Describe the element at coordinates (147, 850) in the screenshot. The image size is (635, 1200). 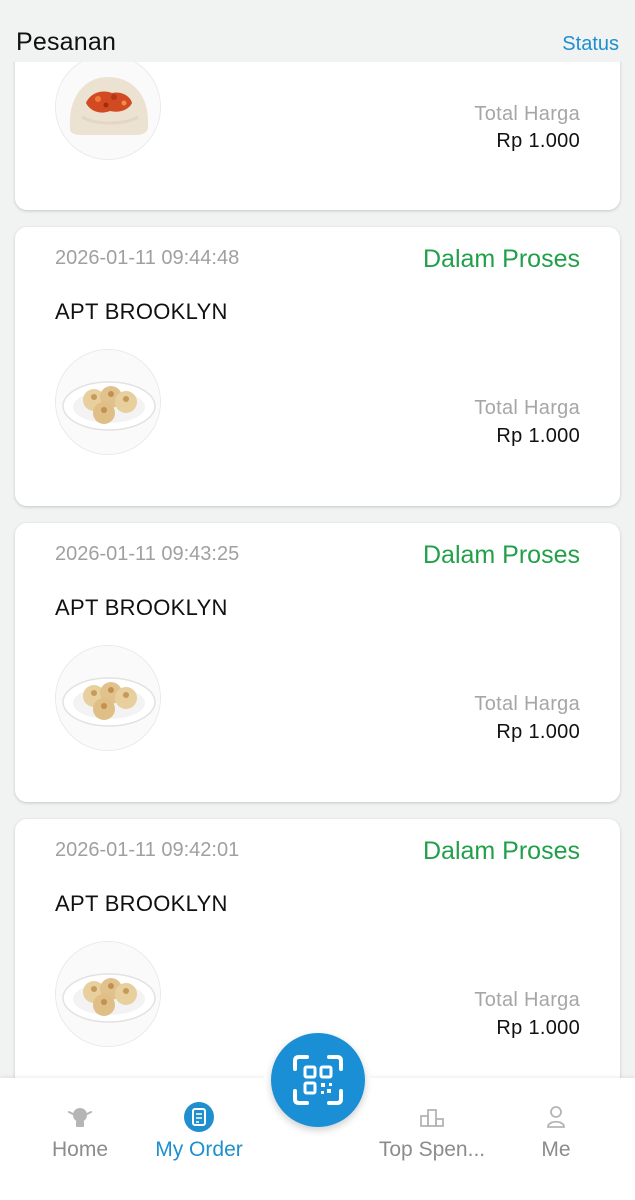
I see `order-date: 2026-01-11 09:42:01` at that location.